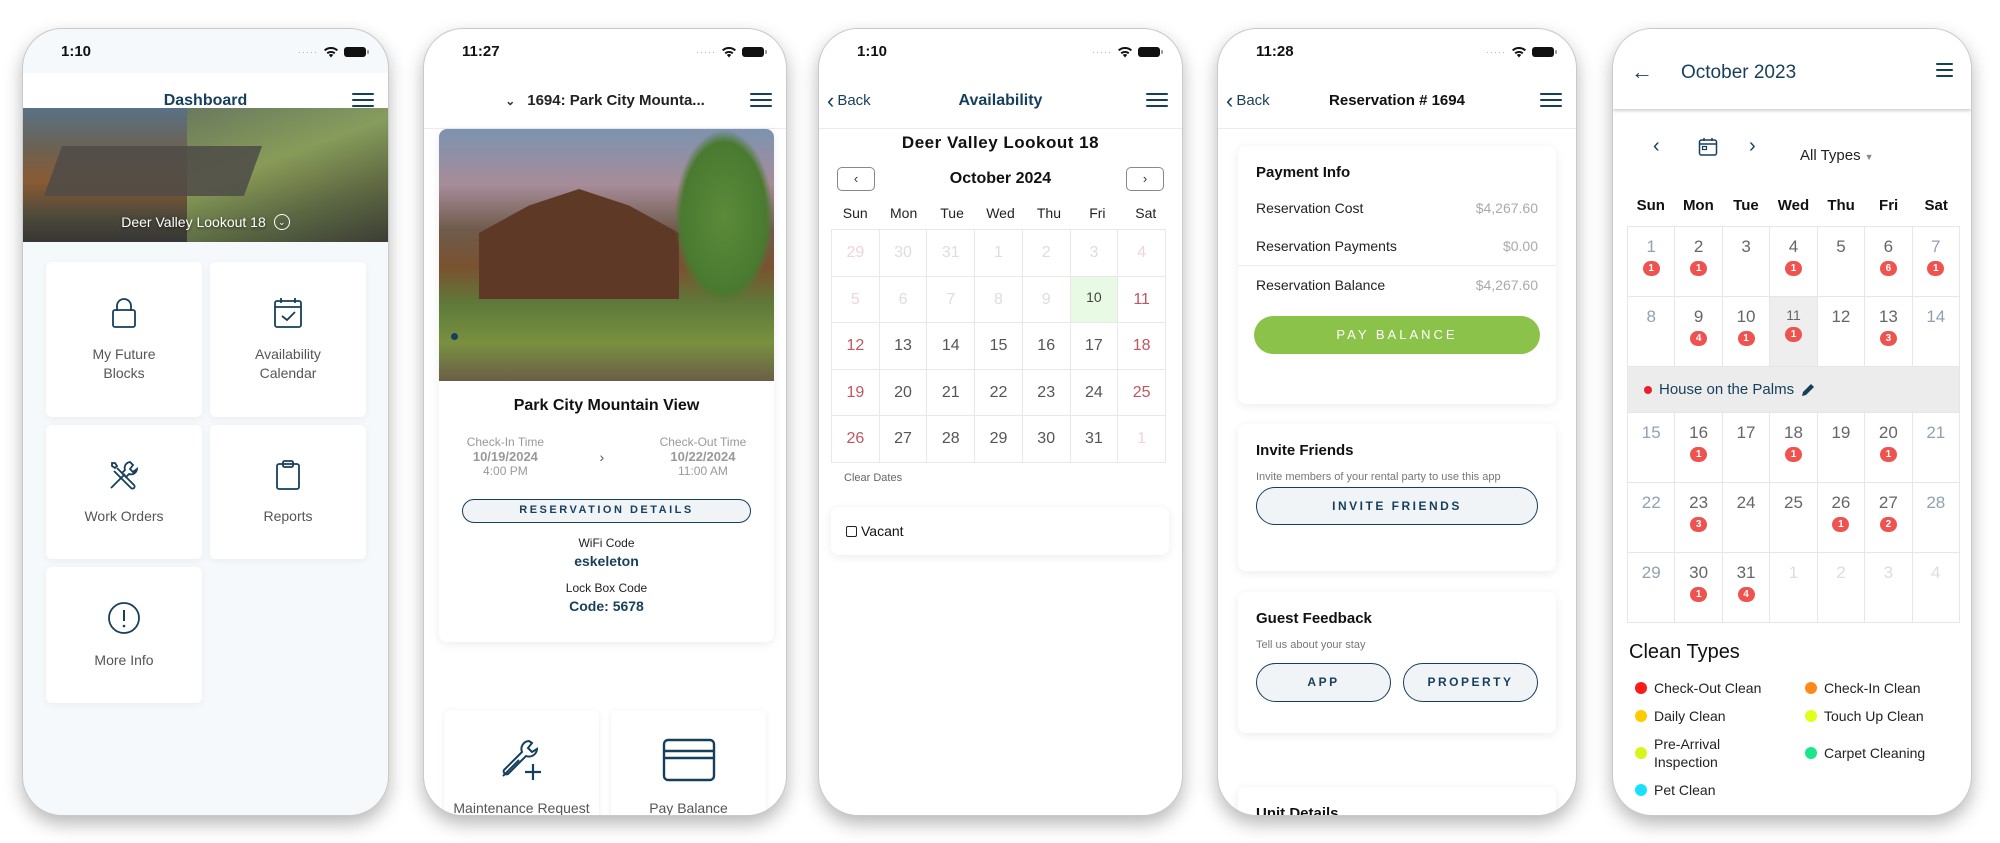  What do you see at coordinates (1323, 682) in the screenshot?
I see `app-feedback-button: APP` at bounding box center [1323, 682].